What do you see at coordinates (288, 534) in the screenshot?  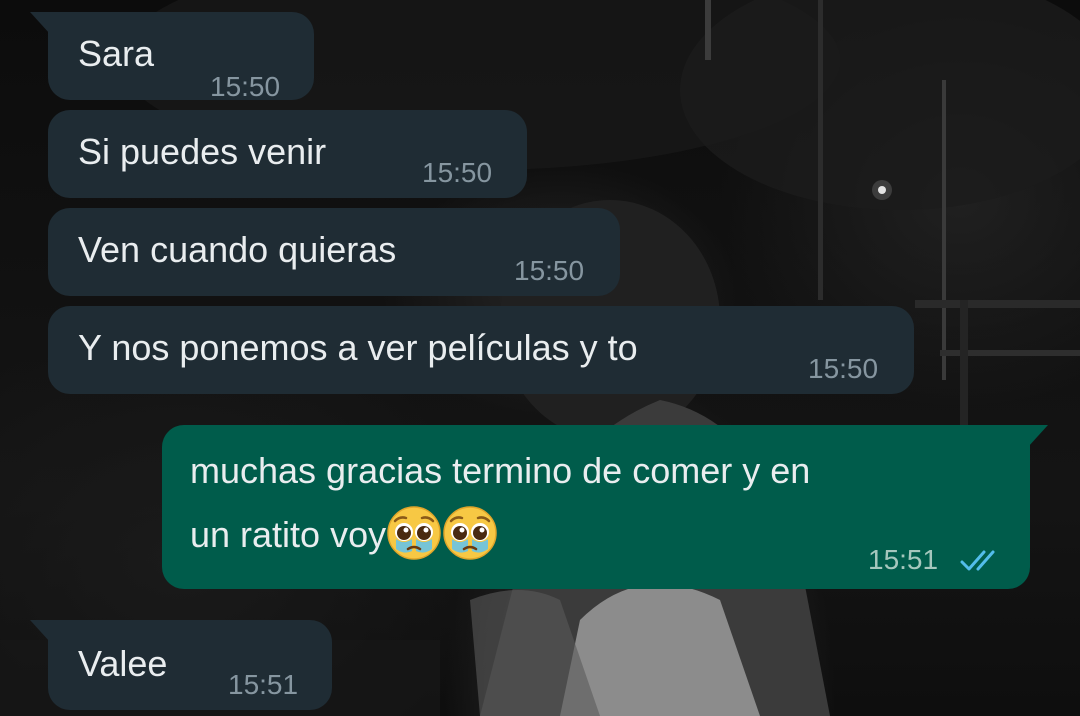 I see `message-text: un ratito voy` at bounding box center [288, 534].